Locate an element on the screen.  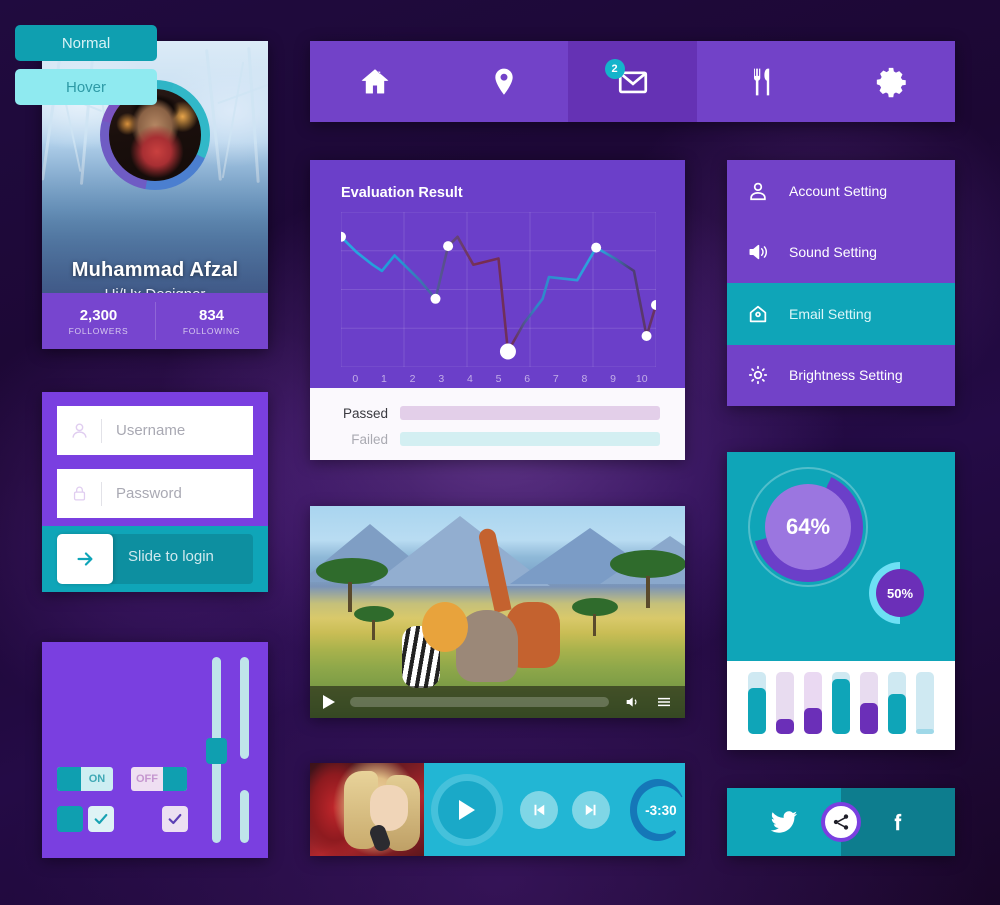
menu-icon is located at coordinates (664, 702).